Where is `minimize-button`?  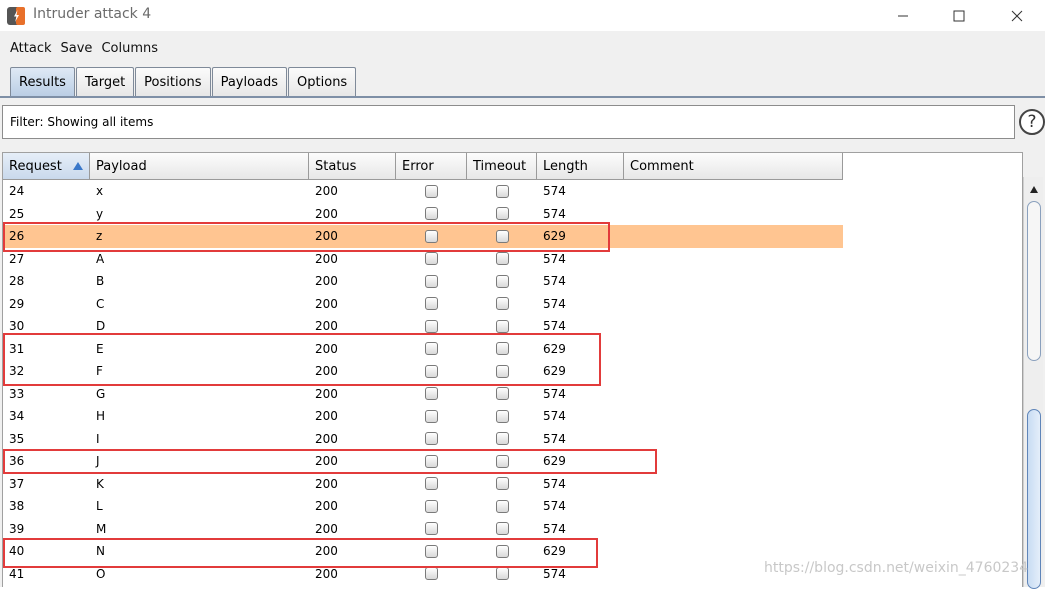 minimize-button is located at coordinates (903, 15).